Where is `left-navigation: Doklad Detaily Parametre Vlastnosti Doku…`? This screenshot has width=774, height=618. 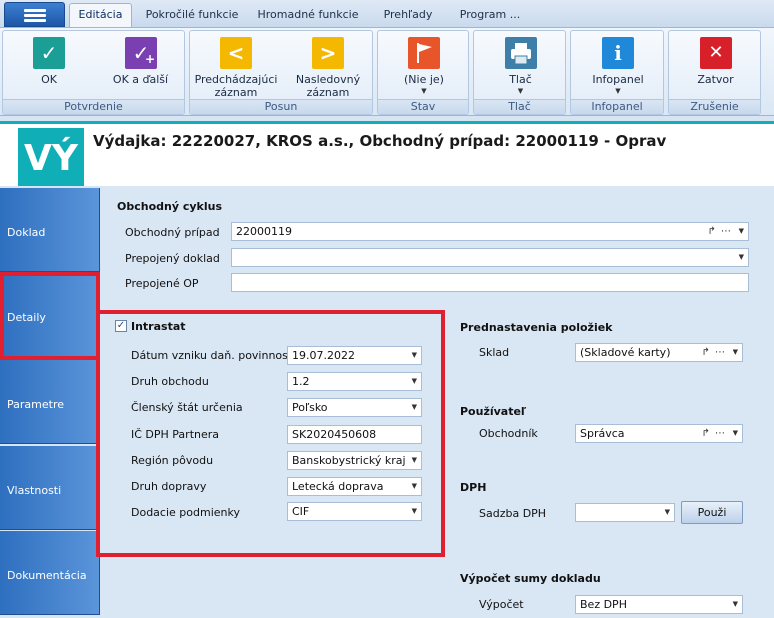
left-navigation: Doklad Detaily Parametre Vlastnosti Doku… is located at coordinates (50, 402).